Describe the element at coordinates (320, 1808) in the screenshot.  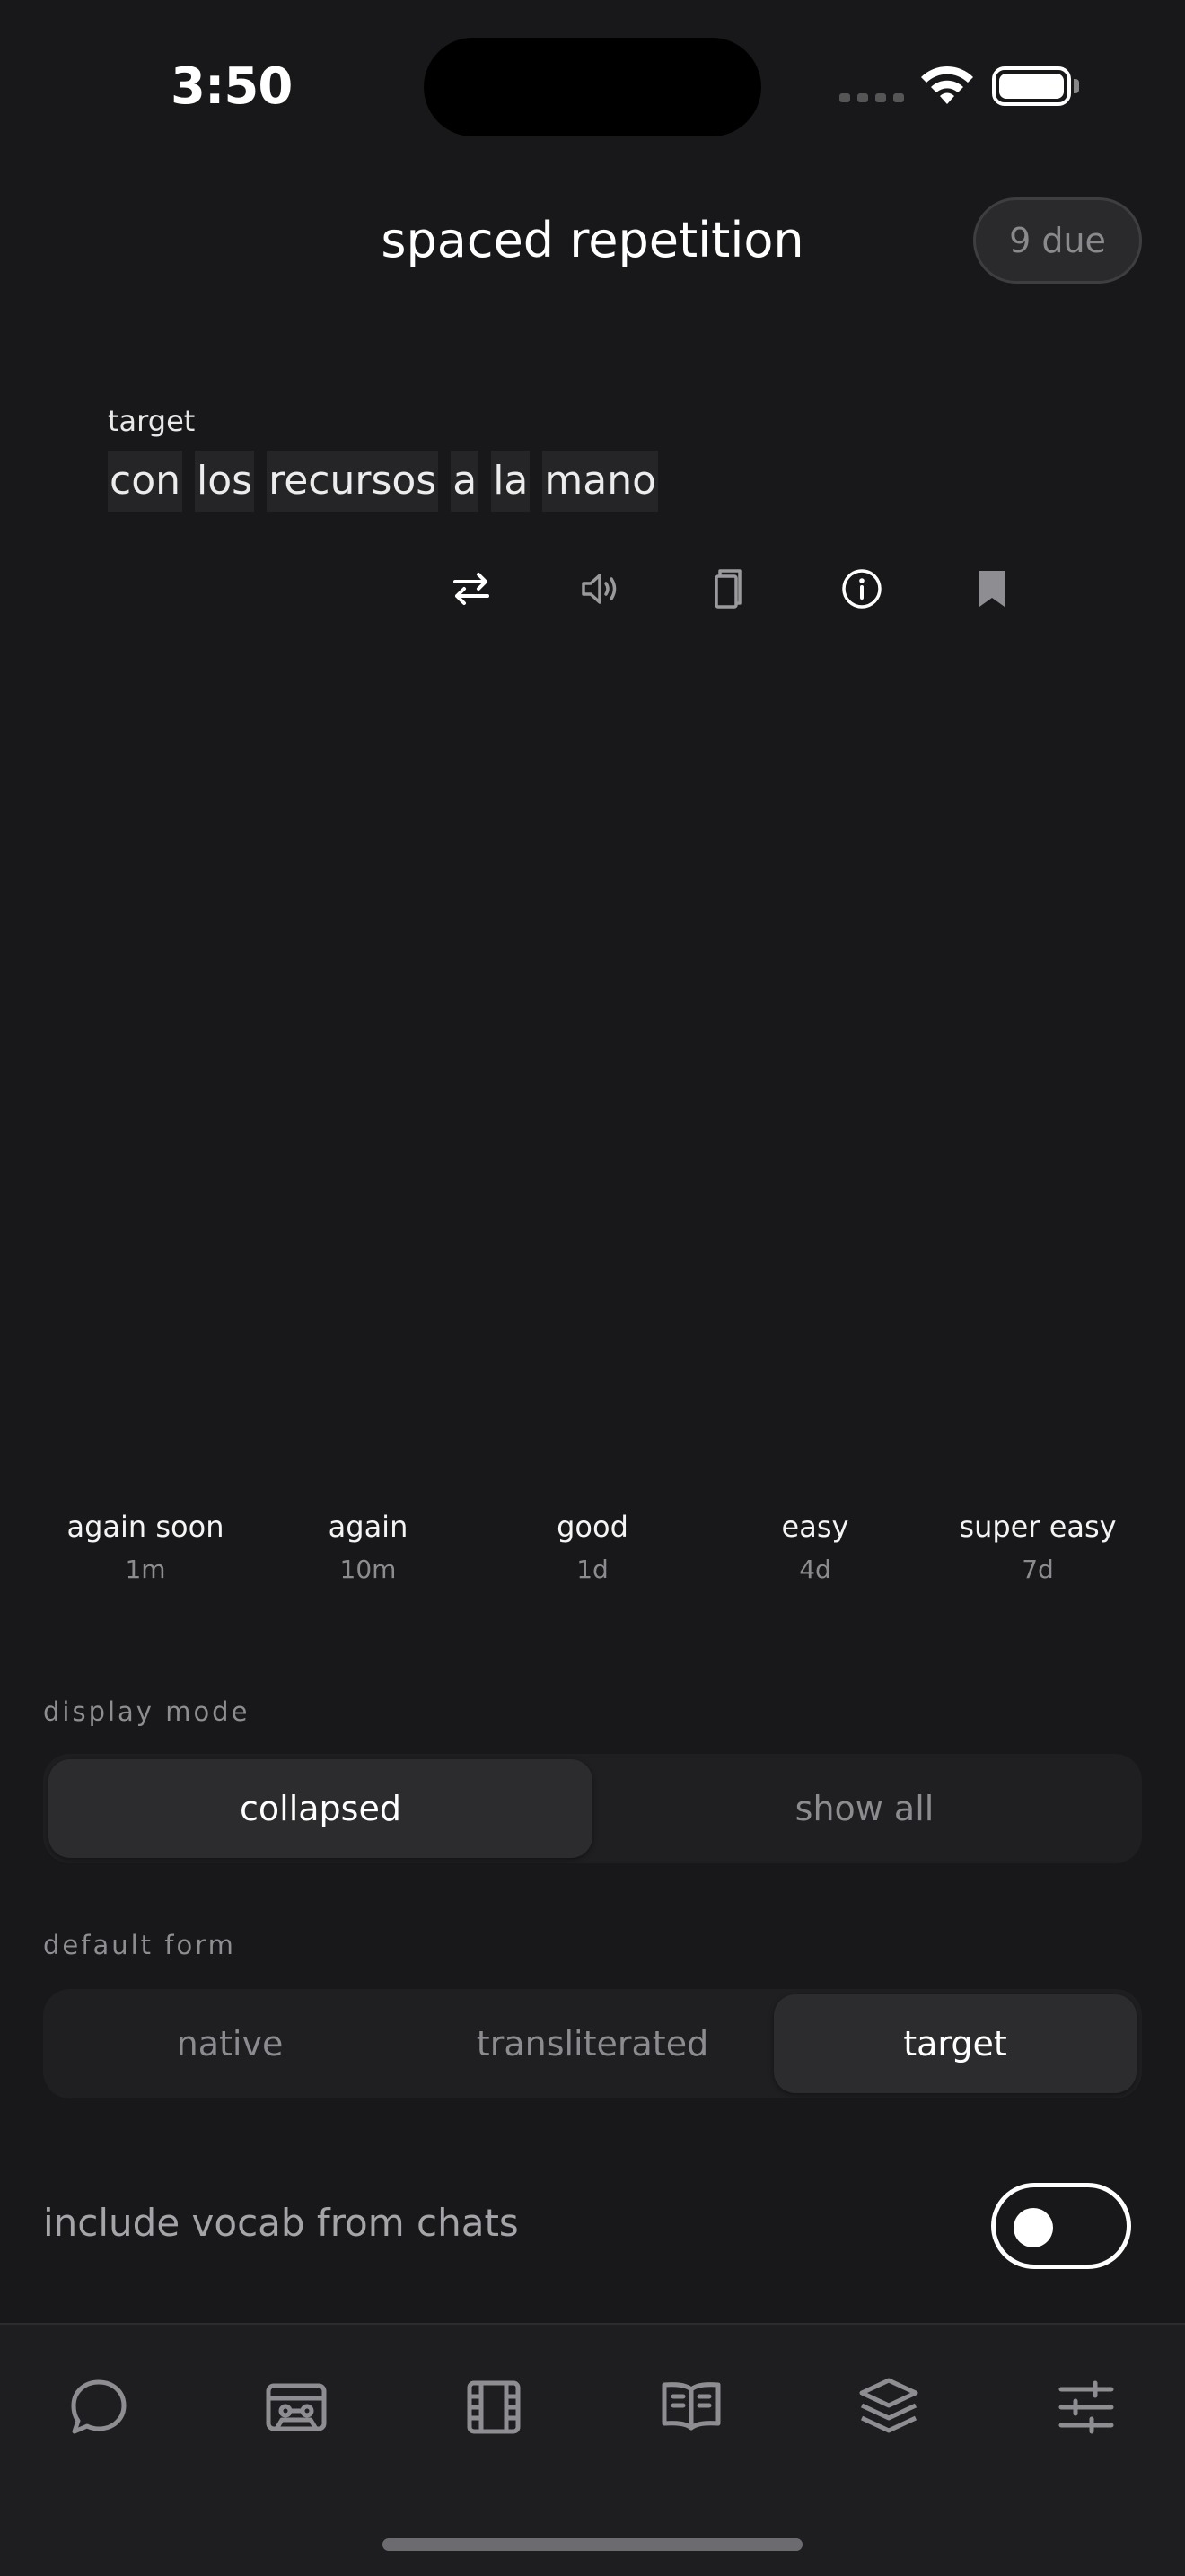
I see `segment-collapsed: collapsed` at that location.